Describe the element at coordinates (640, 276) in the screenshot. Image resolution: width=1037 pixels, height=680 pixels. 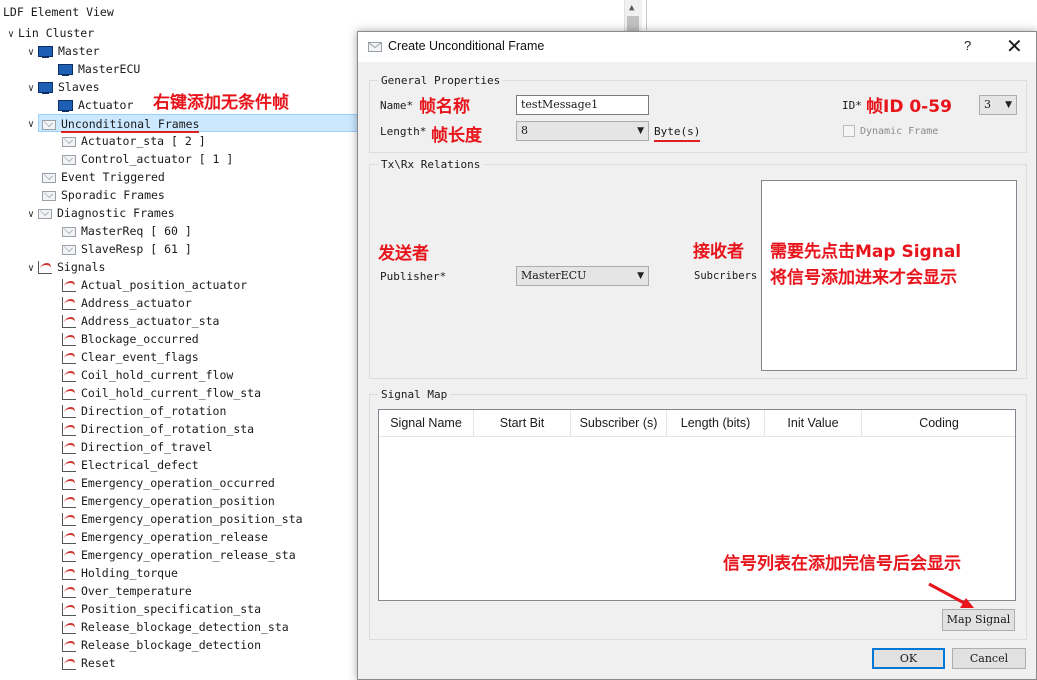
I see `chevron-down-icon: ▼` at that location.